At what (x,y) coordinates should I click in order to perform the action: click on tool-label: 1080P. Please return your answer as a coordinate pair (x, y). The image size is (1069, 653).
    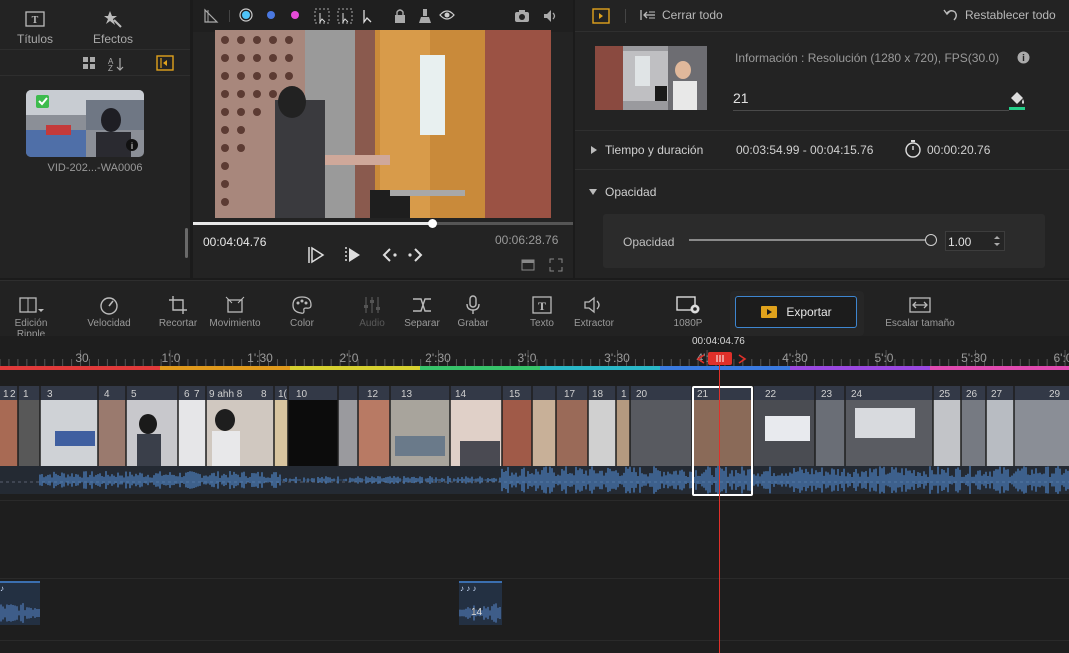
    Looking at the image, I should click on (688, 323).